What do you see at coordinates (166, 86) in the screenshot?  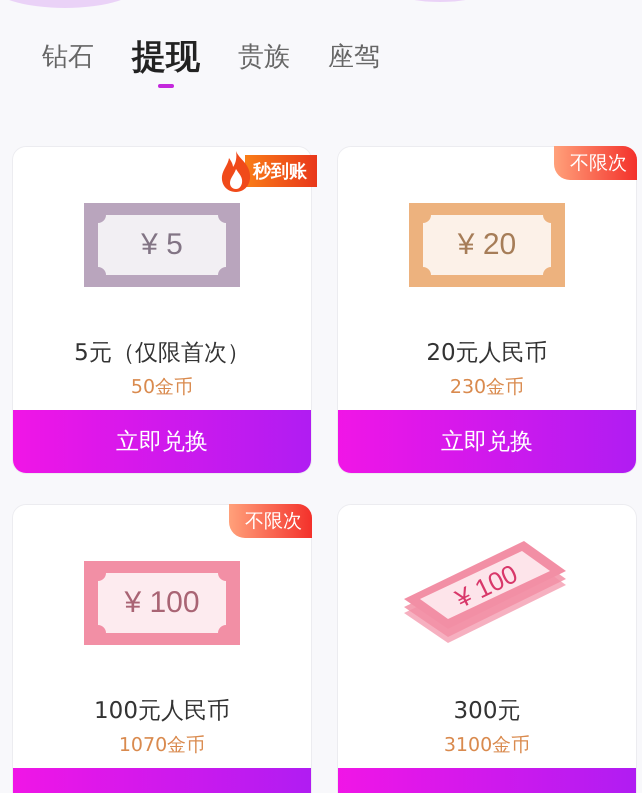 I see `tab-indicator` at bounding box center [166, 86].